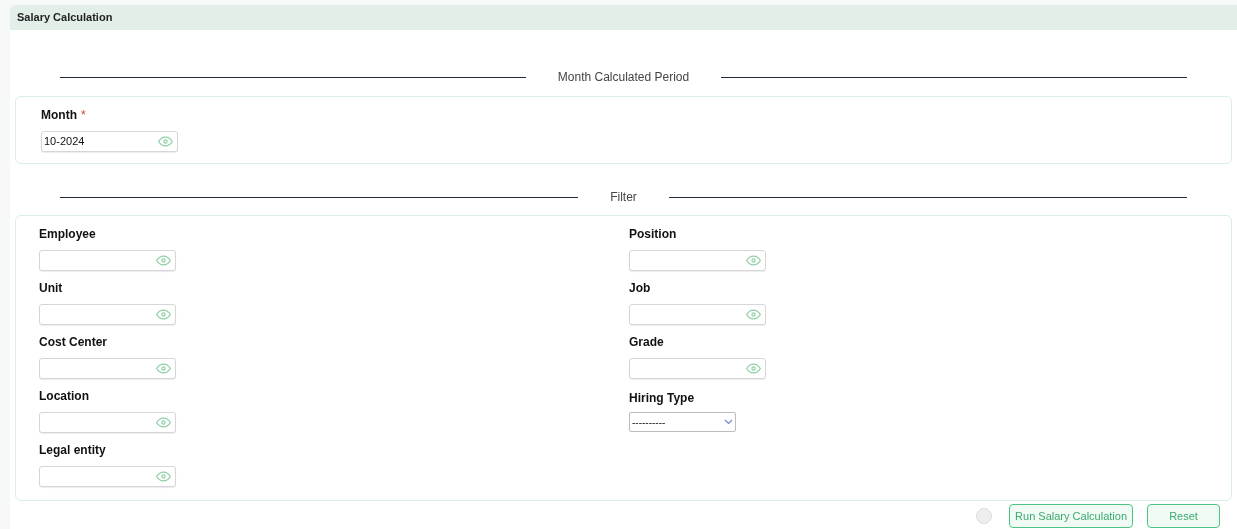  I want to click on field-label: Job, so click(640, 288).